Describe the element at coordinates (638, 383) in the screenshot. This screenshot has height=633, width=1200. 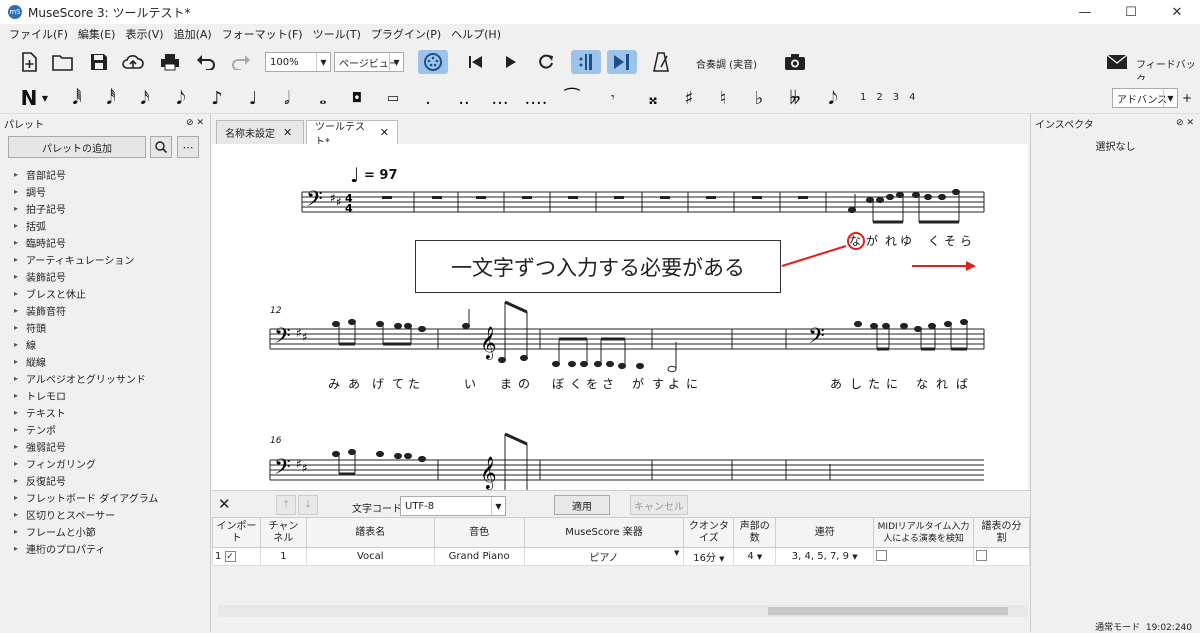
I see `lyric-syllable: が` at that location.